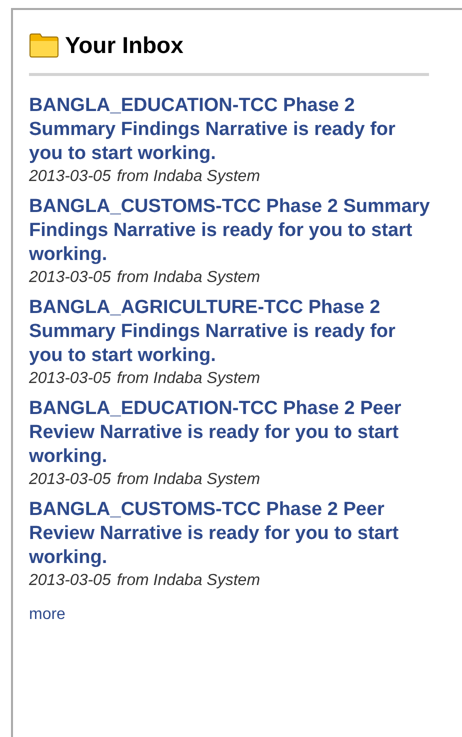  I want to click on message-subject-link: BANGLA_AGRICULTURE-TCC Phase 2 Summary Findings Narrative is ready for you to start working., so click(231, 332).